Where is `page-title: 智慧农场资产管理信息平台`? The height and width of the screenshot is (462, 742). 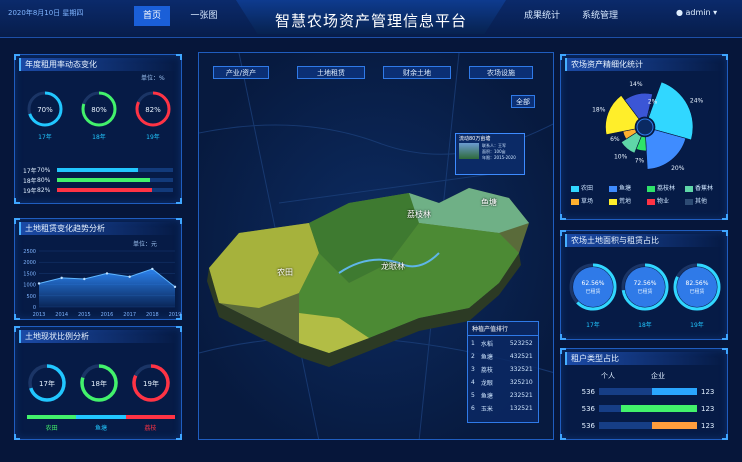 page-title: 智慧农场资产管理信息平台 is located at coordinates (370, 21).